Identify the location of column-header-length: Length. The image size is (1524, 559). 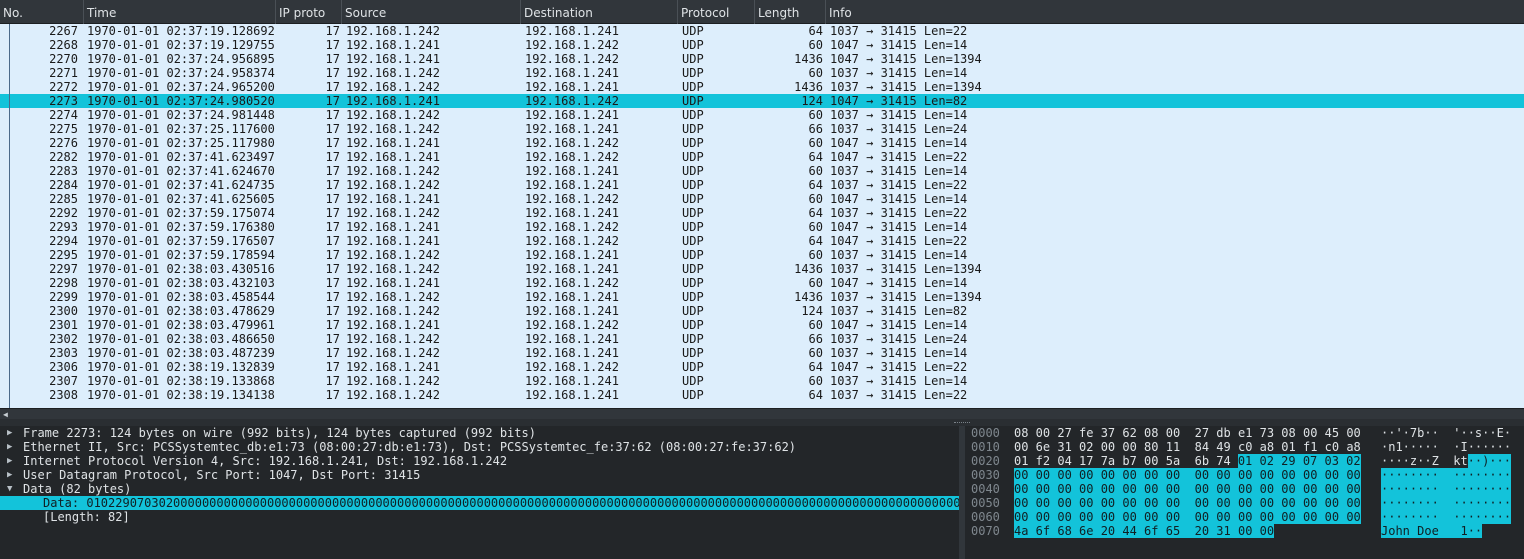
(790, 12).